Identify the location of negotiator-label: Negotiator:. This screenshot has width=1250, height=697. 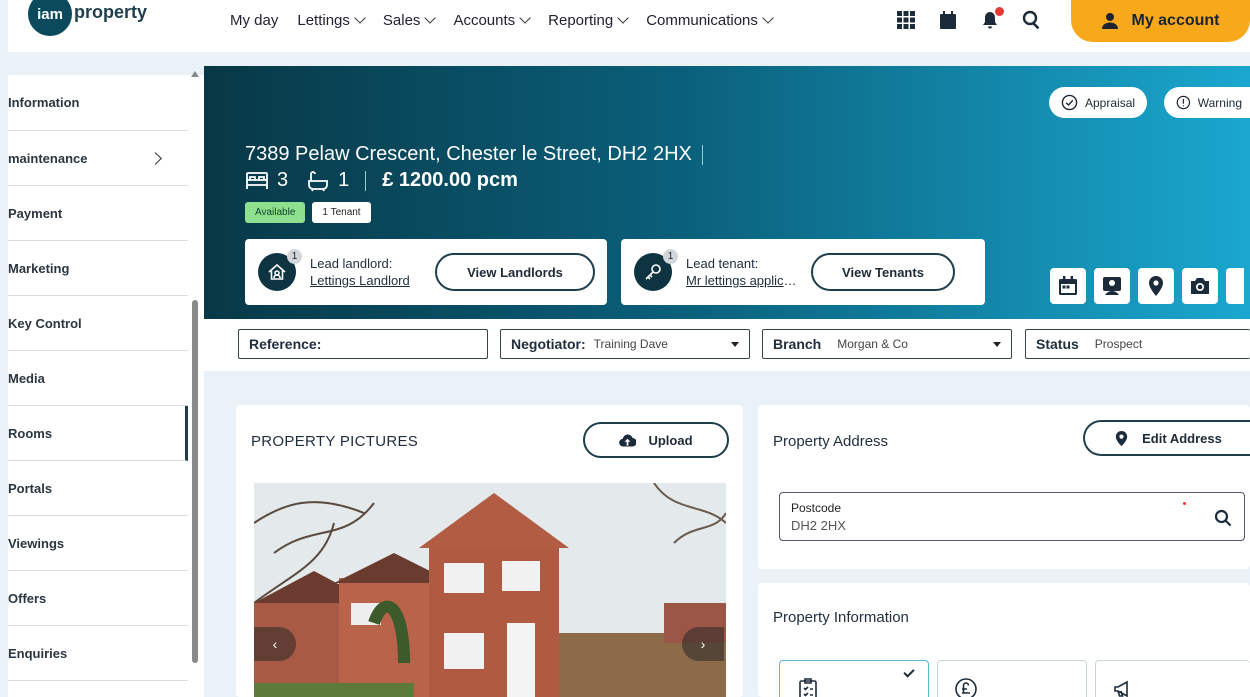
(548, 344).